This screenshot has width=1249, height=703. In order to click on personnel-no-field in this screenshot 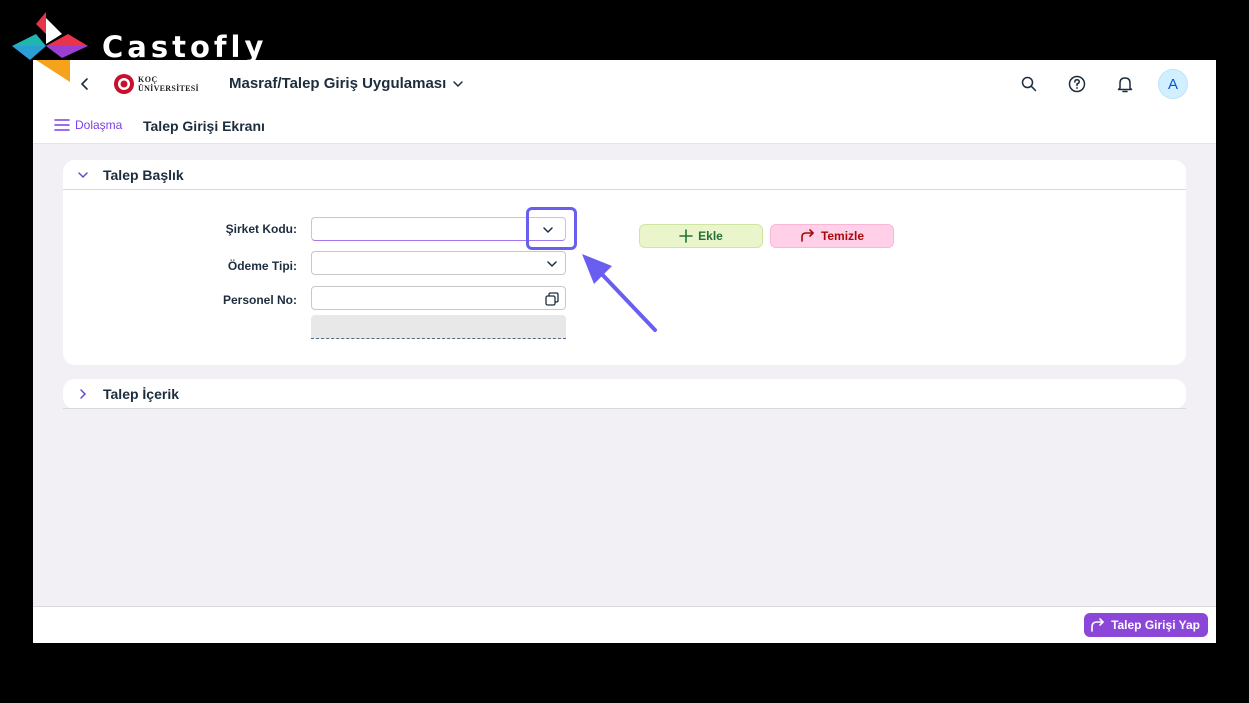, I will do `click(438, 298)`.